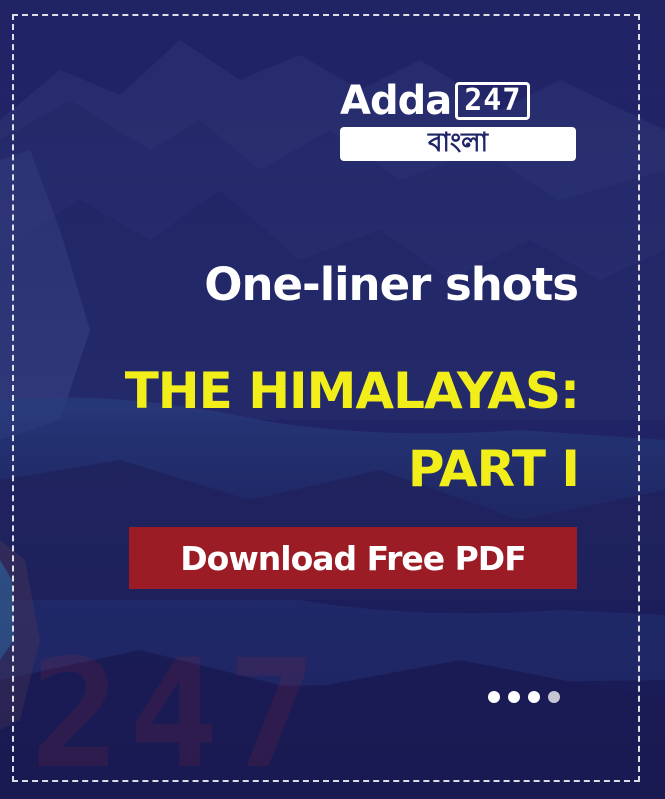 This screenshot has height=799, width=665. Describe the element at coordinates (352, 391) in the screenshot. I see `title-line-1: THE HIMALAYAS:` at that location.